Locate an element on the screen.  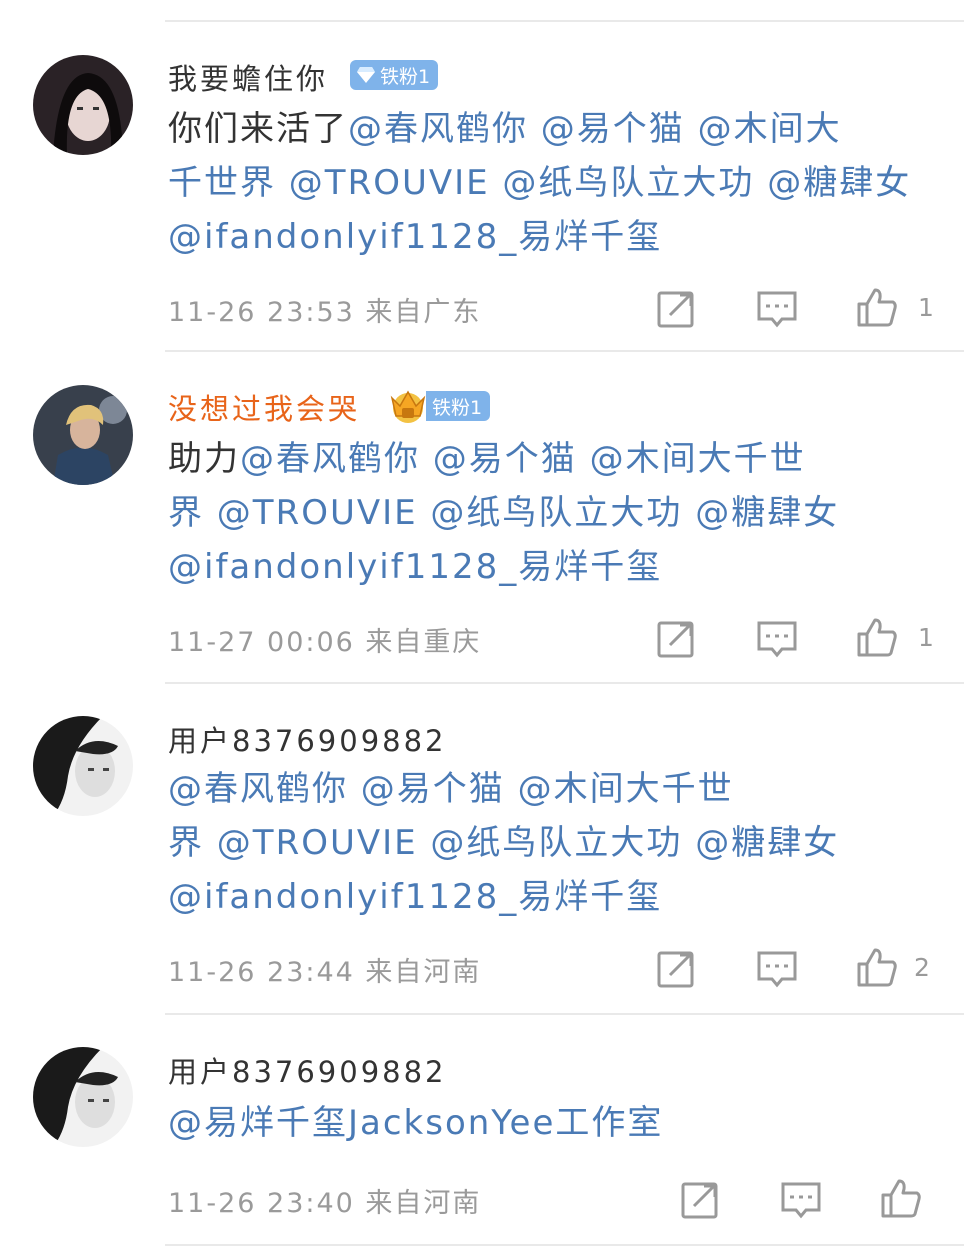
crown-icon is located at coordinates (408, 406).